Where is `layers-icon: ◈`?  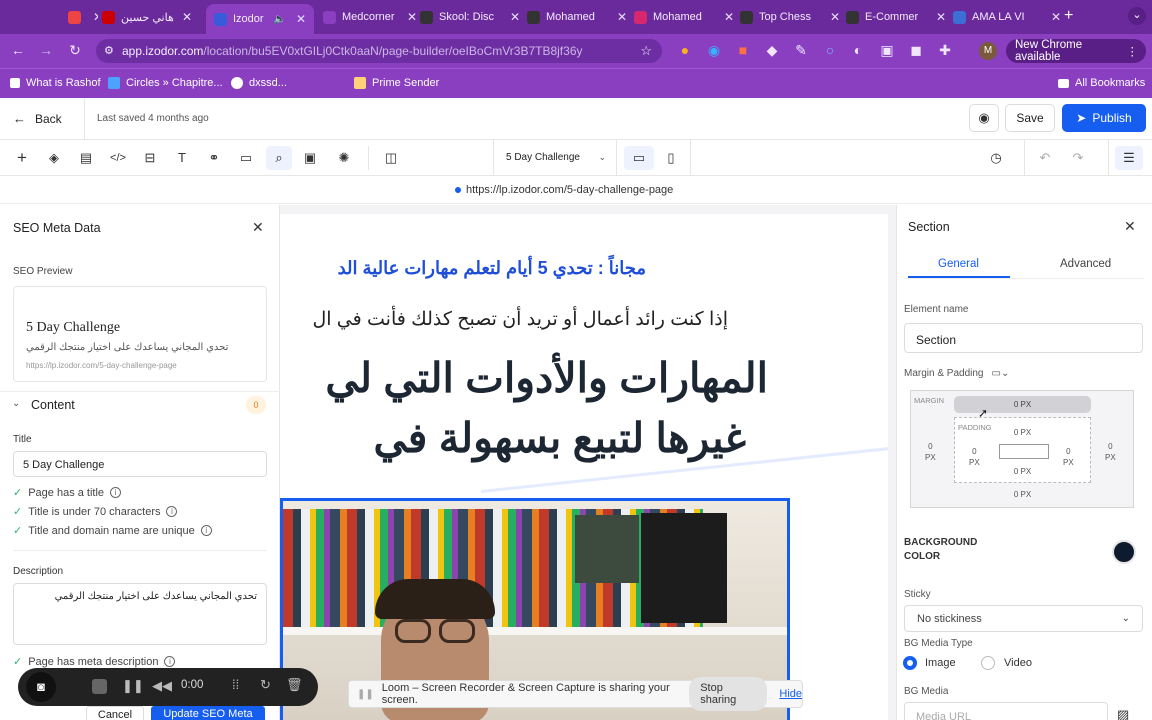 layers-icon: ◈ is located at coordinates (54, 158).